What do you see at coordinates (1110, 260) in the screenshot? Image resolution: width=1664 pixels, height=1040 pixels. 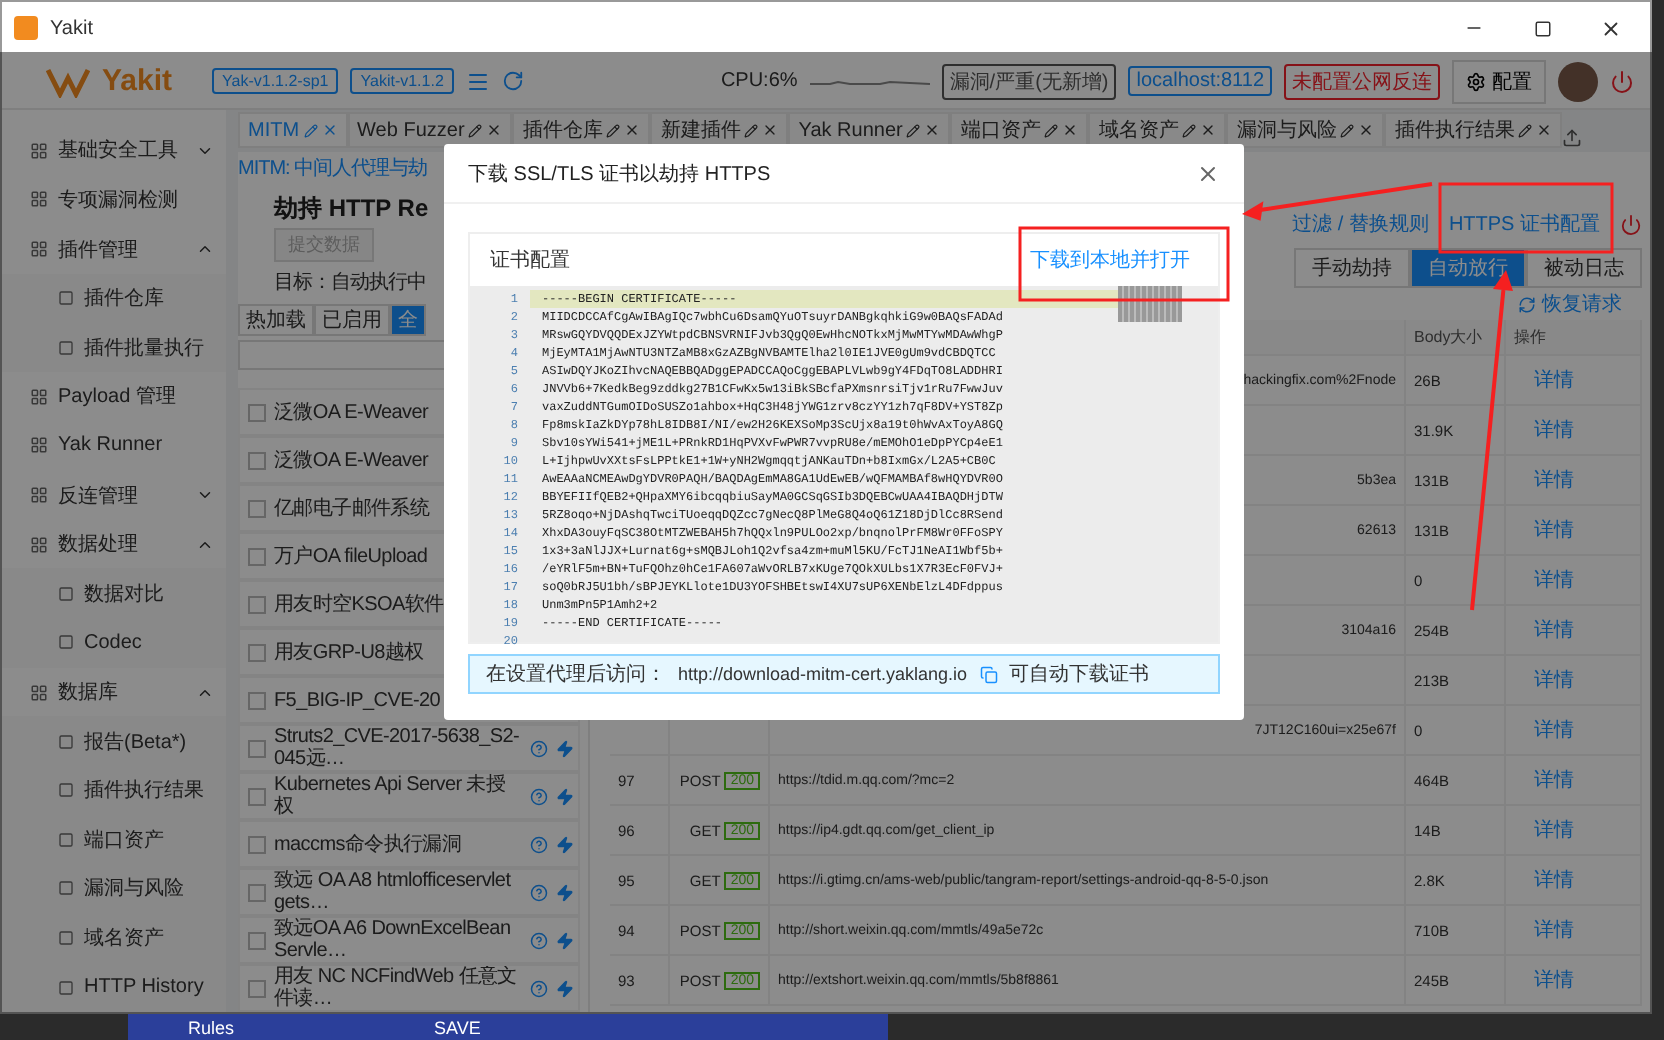 I see `download-link: 下载到本地并打开` at bounding box center [1110, 260].